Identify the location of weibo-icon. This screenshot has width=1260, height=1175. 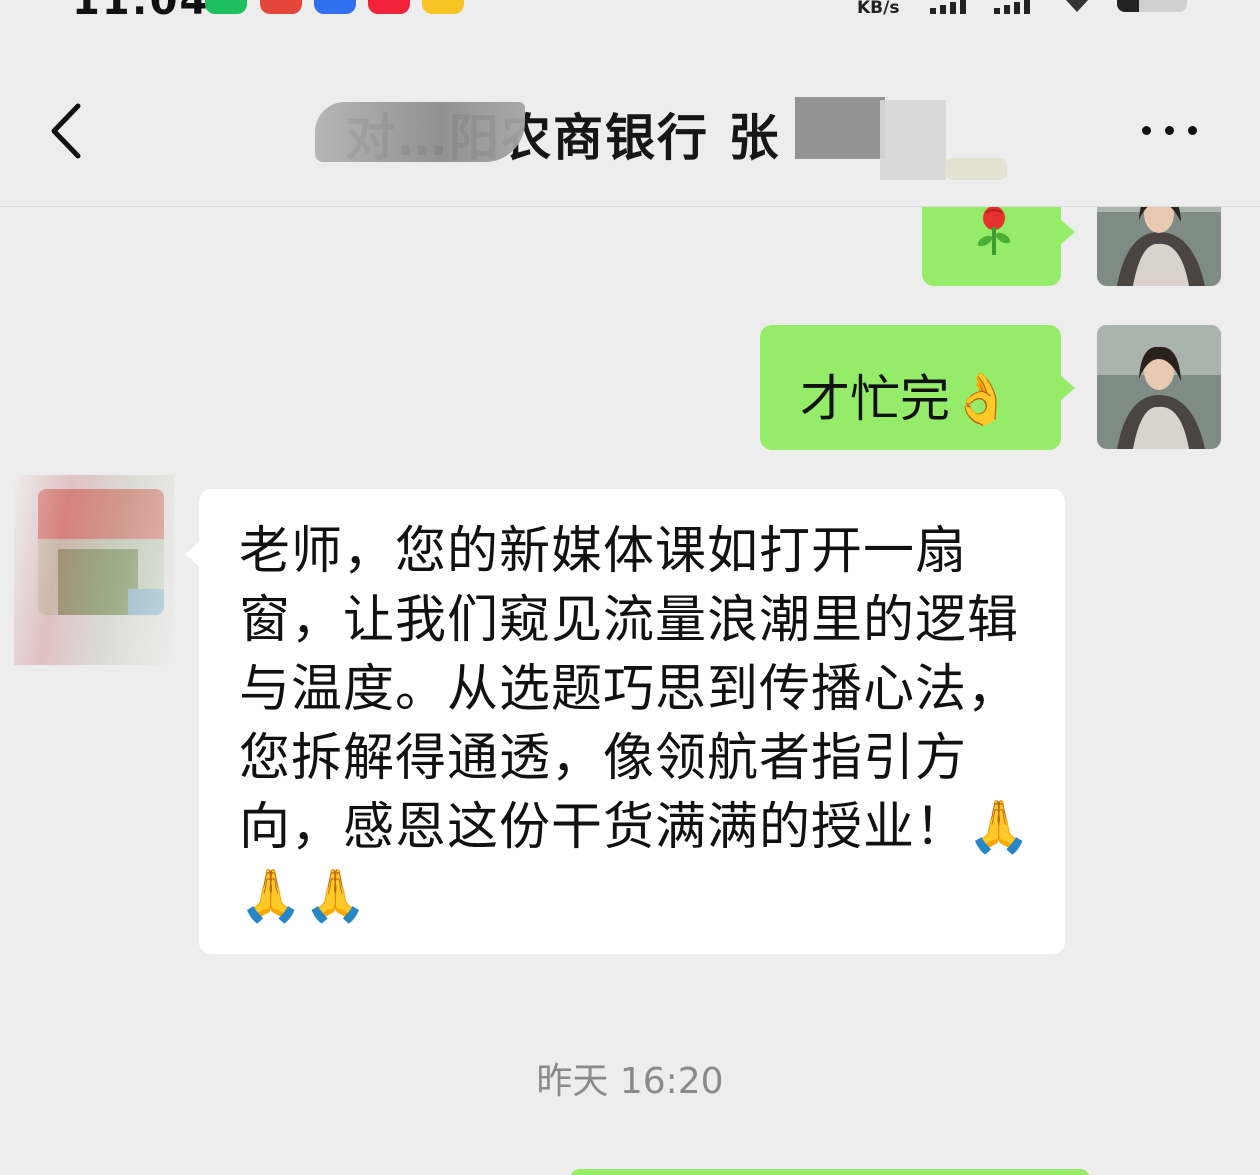
(443, 7).